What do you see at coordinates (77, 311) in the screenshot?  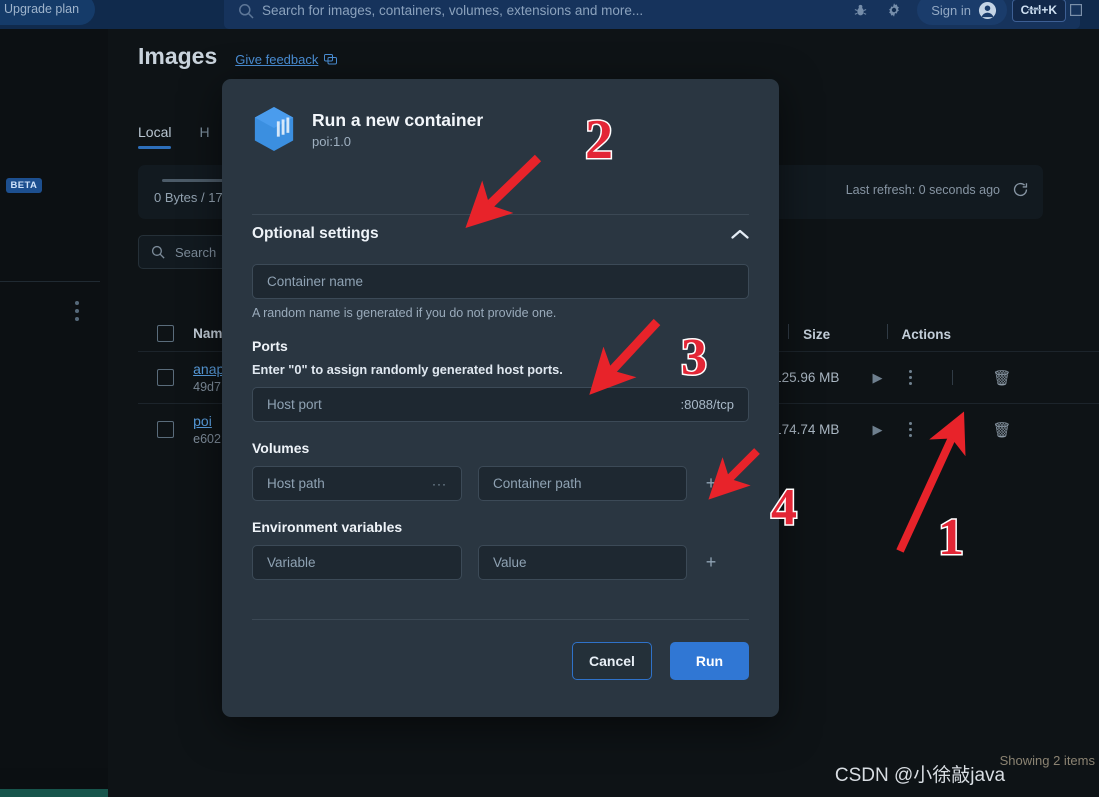 I see `sidebar-kebab-menu` at bounding box center [77, 311].